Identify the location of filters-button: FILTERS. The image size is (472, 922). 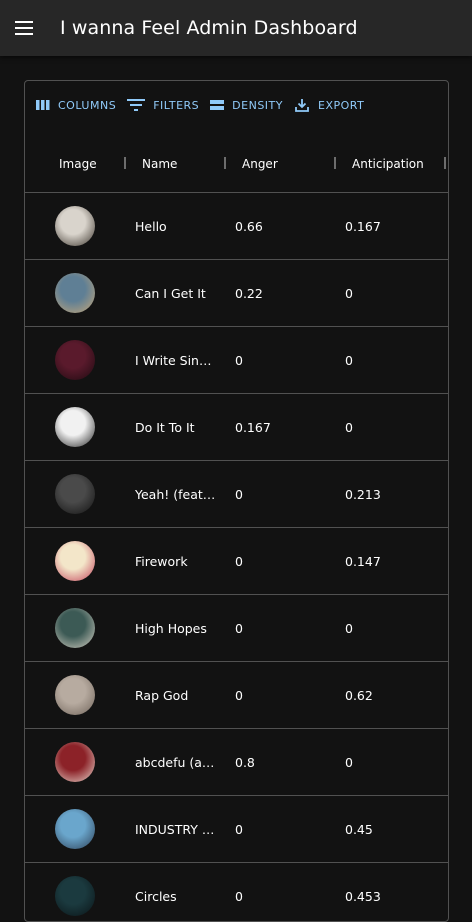
(163, 105).